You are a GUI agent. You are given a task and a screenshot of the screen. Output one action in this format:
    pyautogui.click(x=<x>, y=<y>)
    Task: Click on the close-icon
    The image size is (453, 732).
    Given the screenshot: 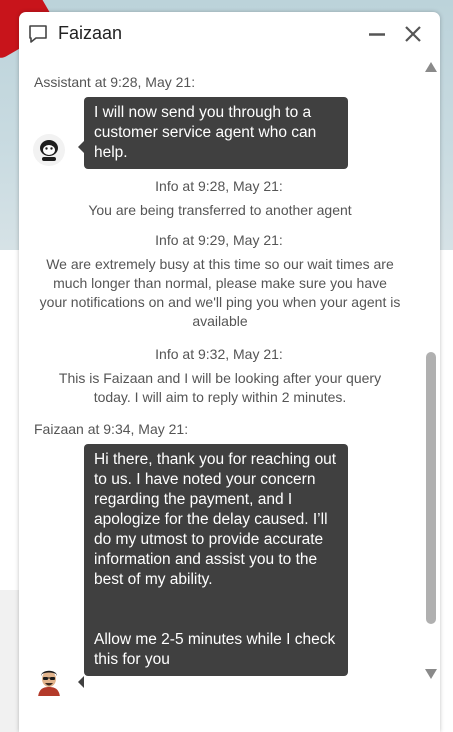 What is the action you would take?
    pyautogui.click(x=413, y=34)
    